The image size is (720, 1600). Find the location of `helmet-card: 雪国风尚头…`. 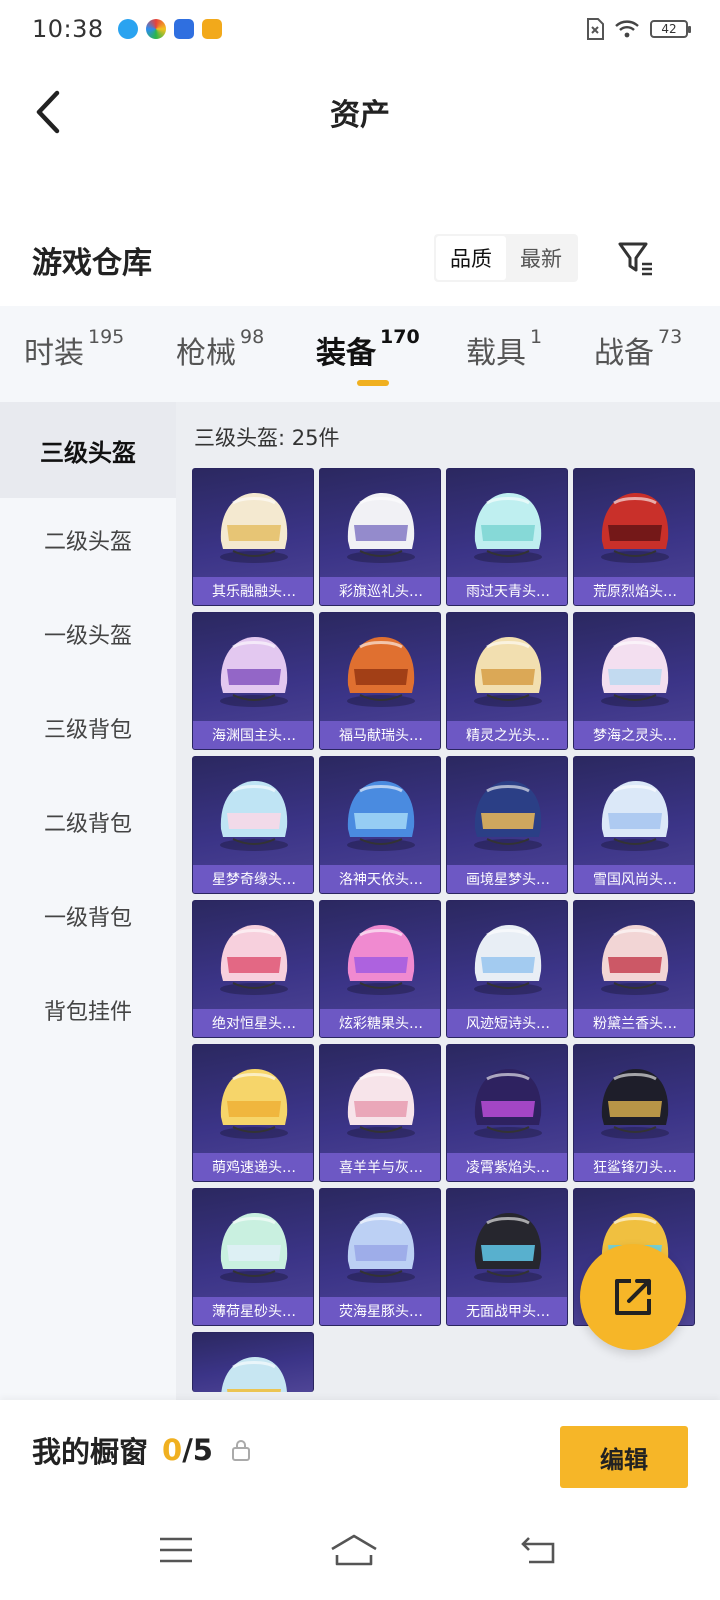

helmet-card: 雪国风尚头… is located at coordinates (634, 825).